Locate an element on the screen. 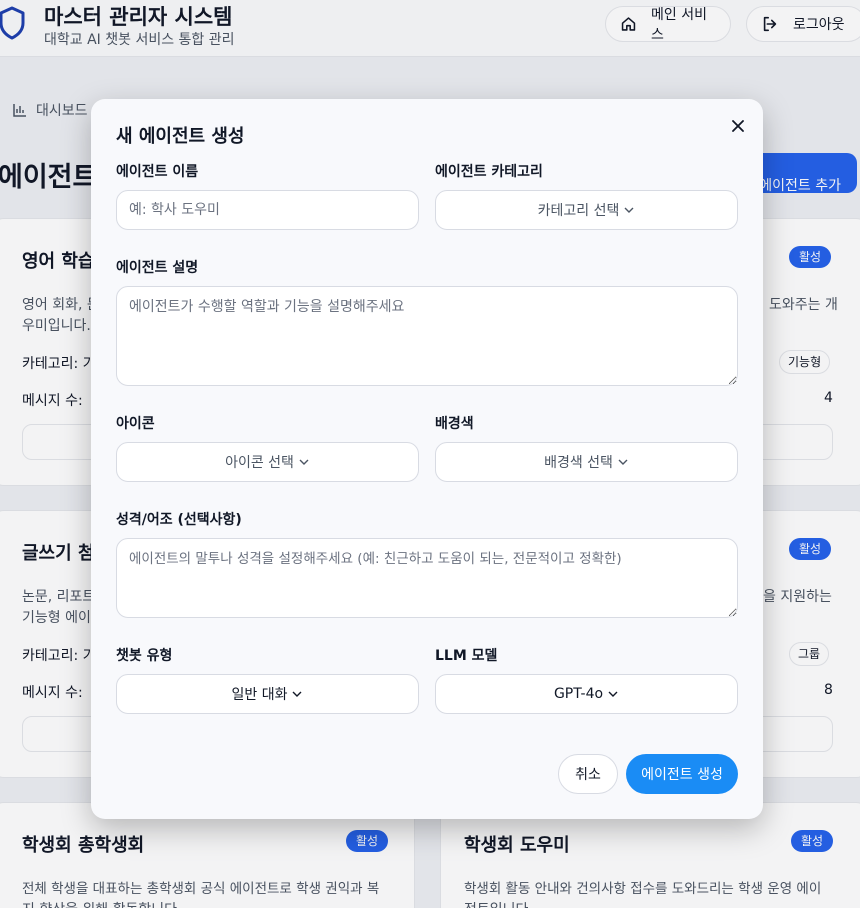 This screenshot has height=908, width=860. close-icon is located at coordinates (738, 126).